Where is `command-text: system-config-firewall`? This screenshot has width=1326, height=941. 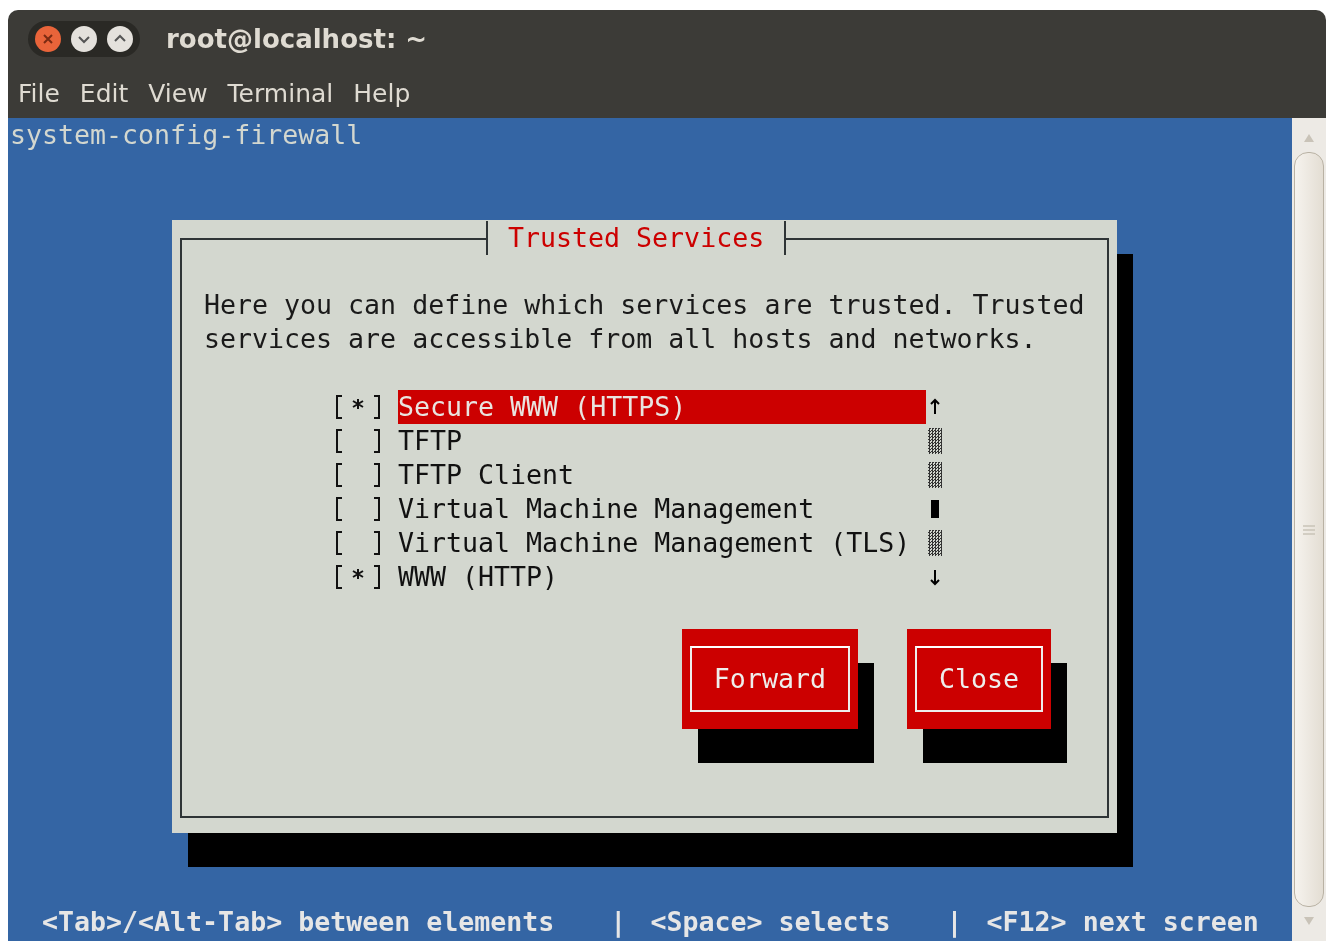 command-text: system-config-firewall is located at coordinates (186, 135).